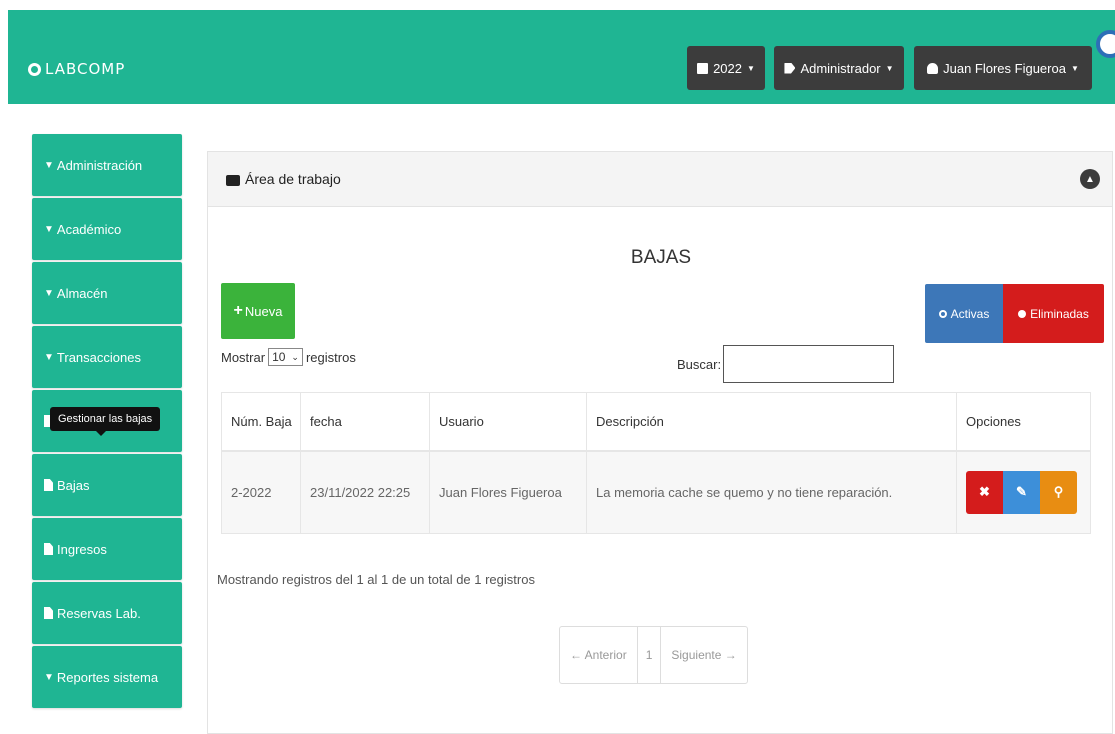 The height and width of the screenshot is (734, 1115). I want to click on sidebar-item-almacen: ▼ Almacén, so click(107, 293).